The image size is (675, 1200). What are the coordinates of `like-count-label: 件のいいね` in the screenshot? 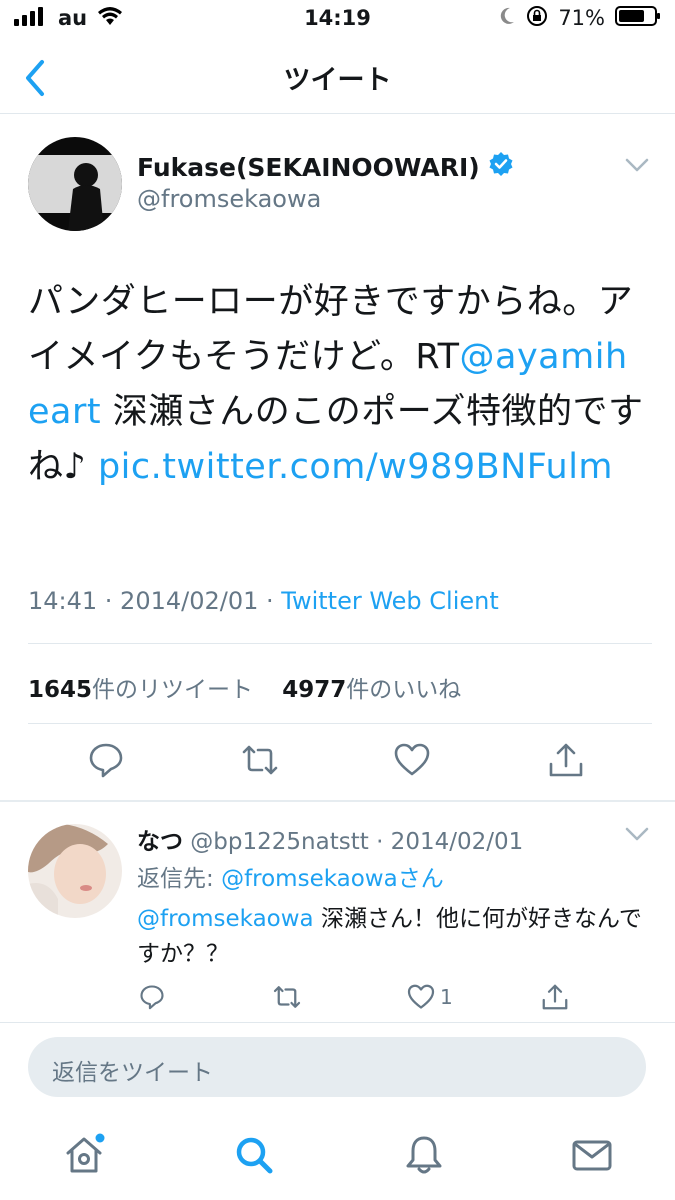 It's located at (404, 690).